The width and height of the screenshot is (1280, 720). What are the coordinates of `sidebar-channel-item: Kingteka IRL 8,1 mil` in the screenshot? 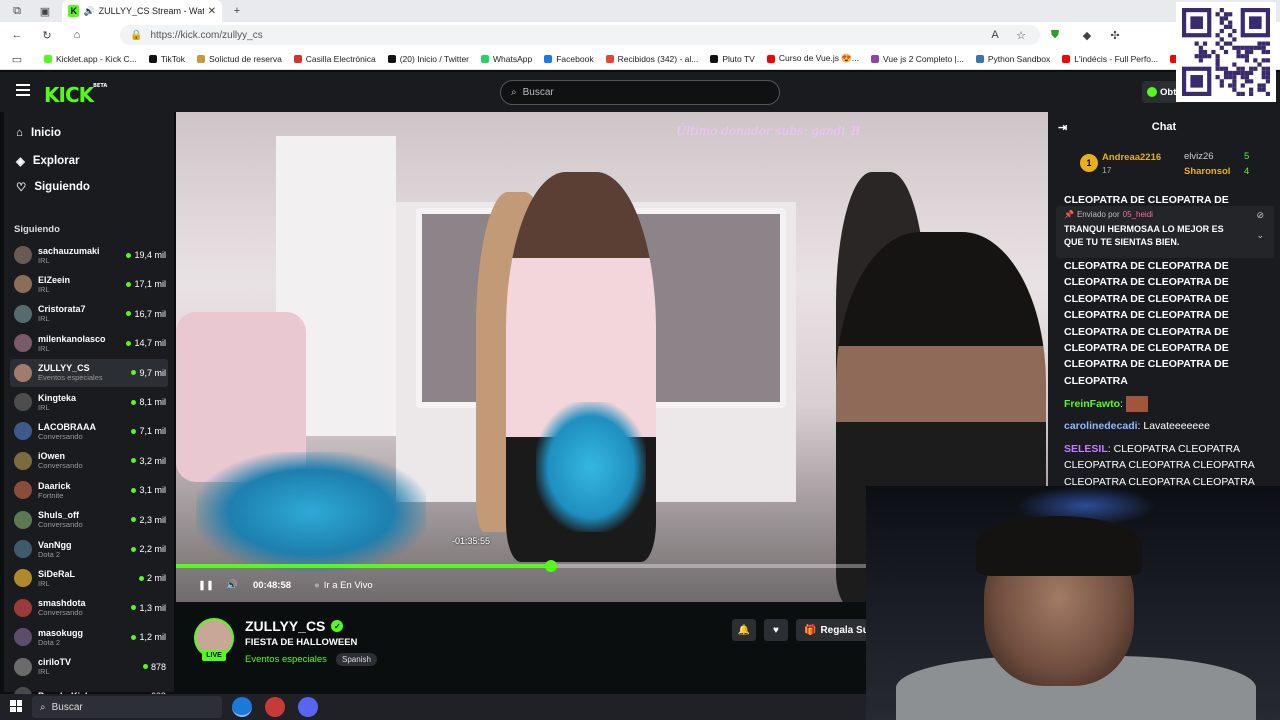 It's located at (89, 402).